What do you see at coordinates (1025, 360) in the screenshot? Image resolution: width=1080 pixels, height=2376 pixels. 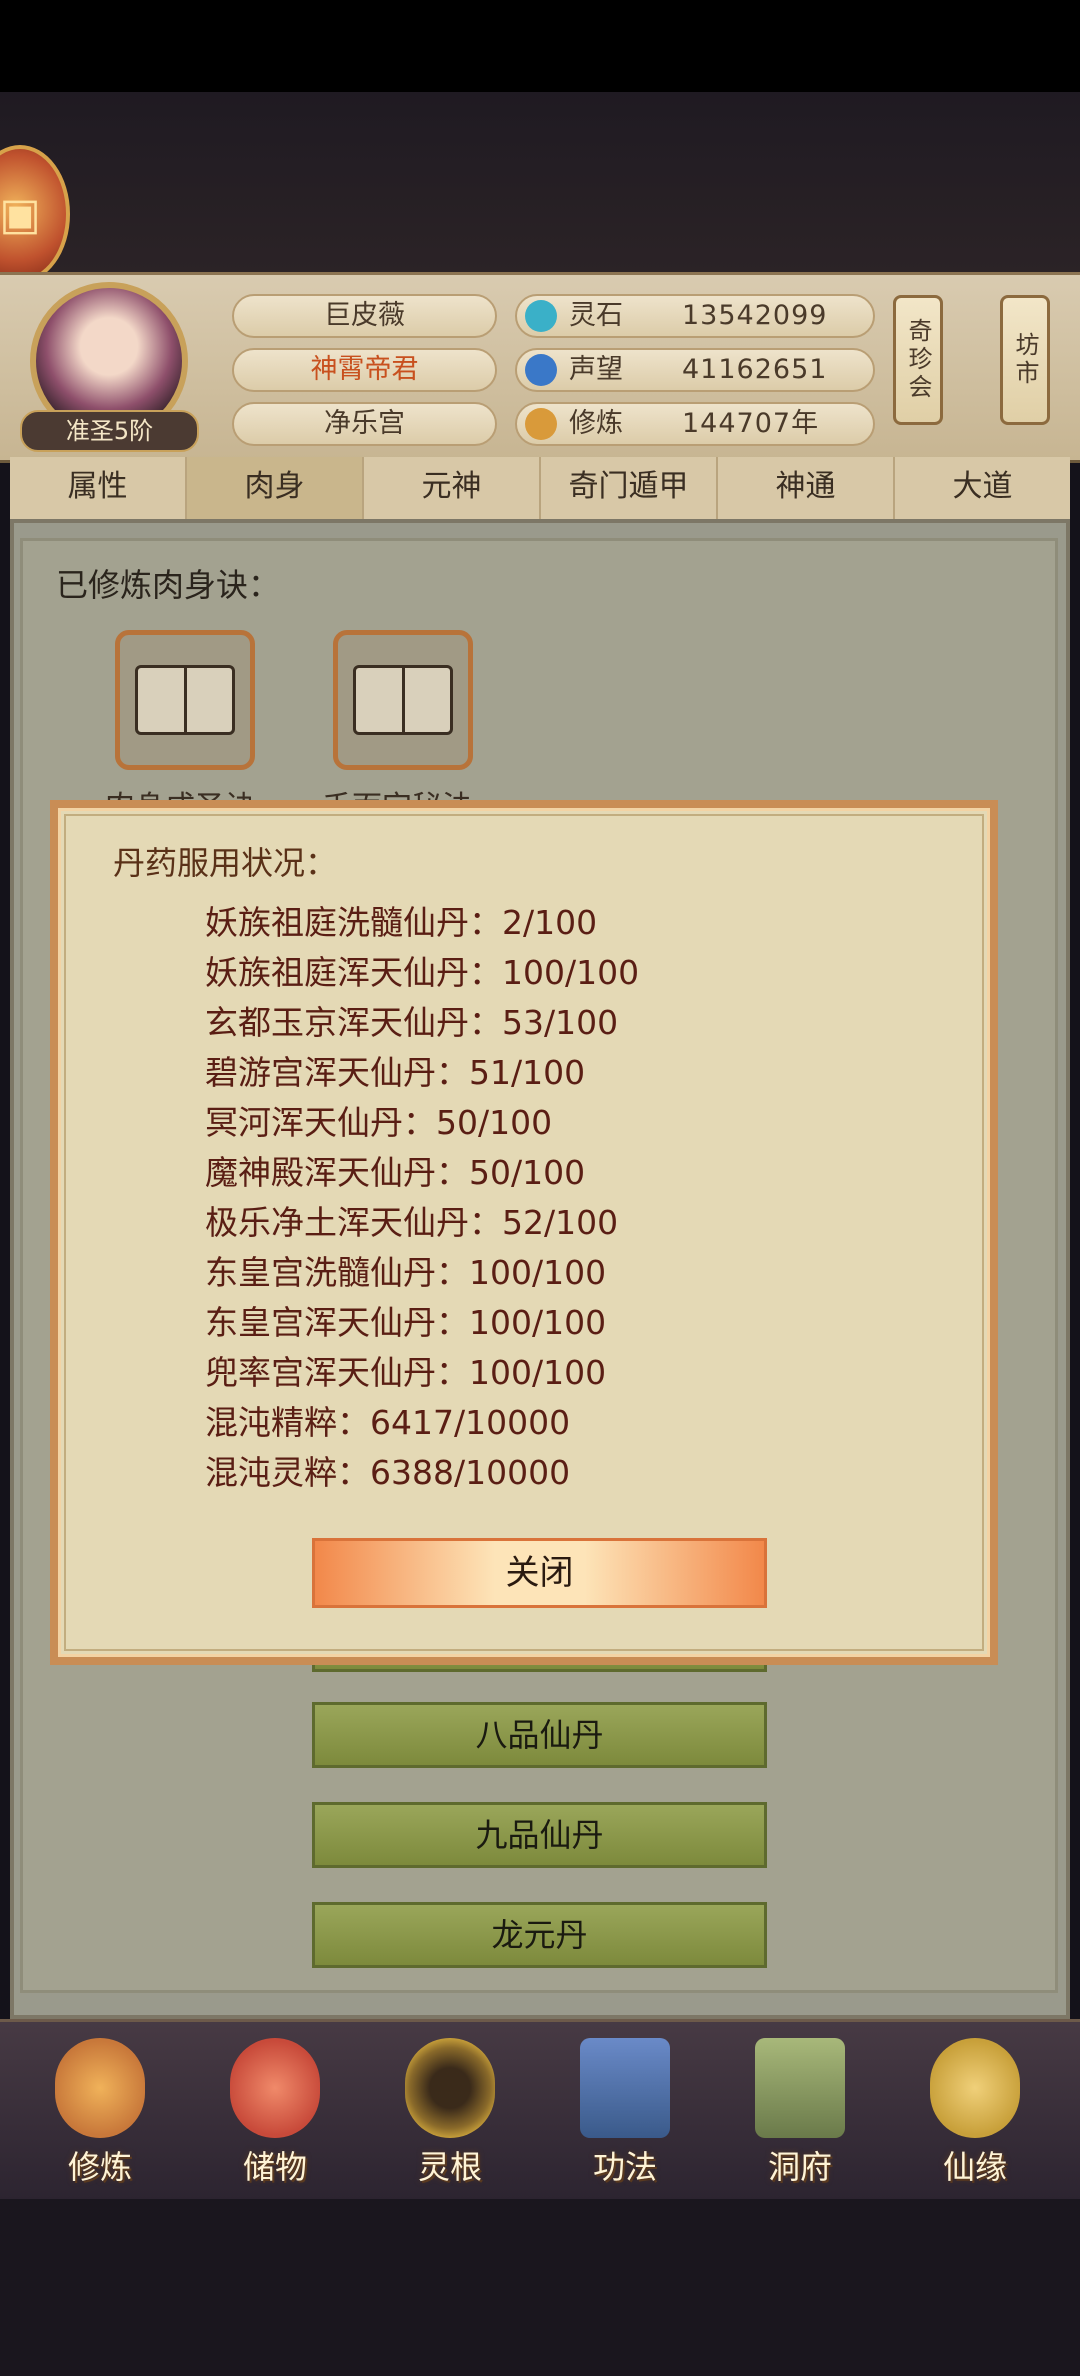 I see `market-button: 坊市` at bounding box center [1025, 360].